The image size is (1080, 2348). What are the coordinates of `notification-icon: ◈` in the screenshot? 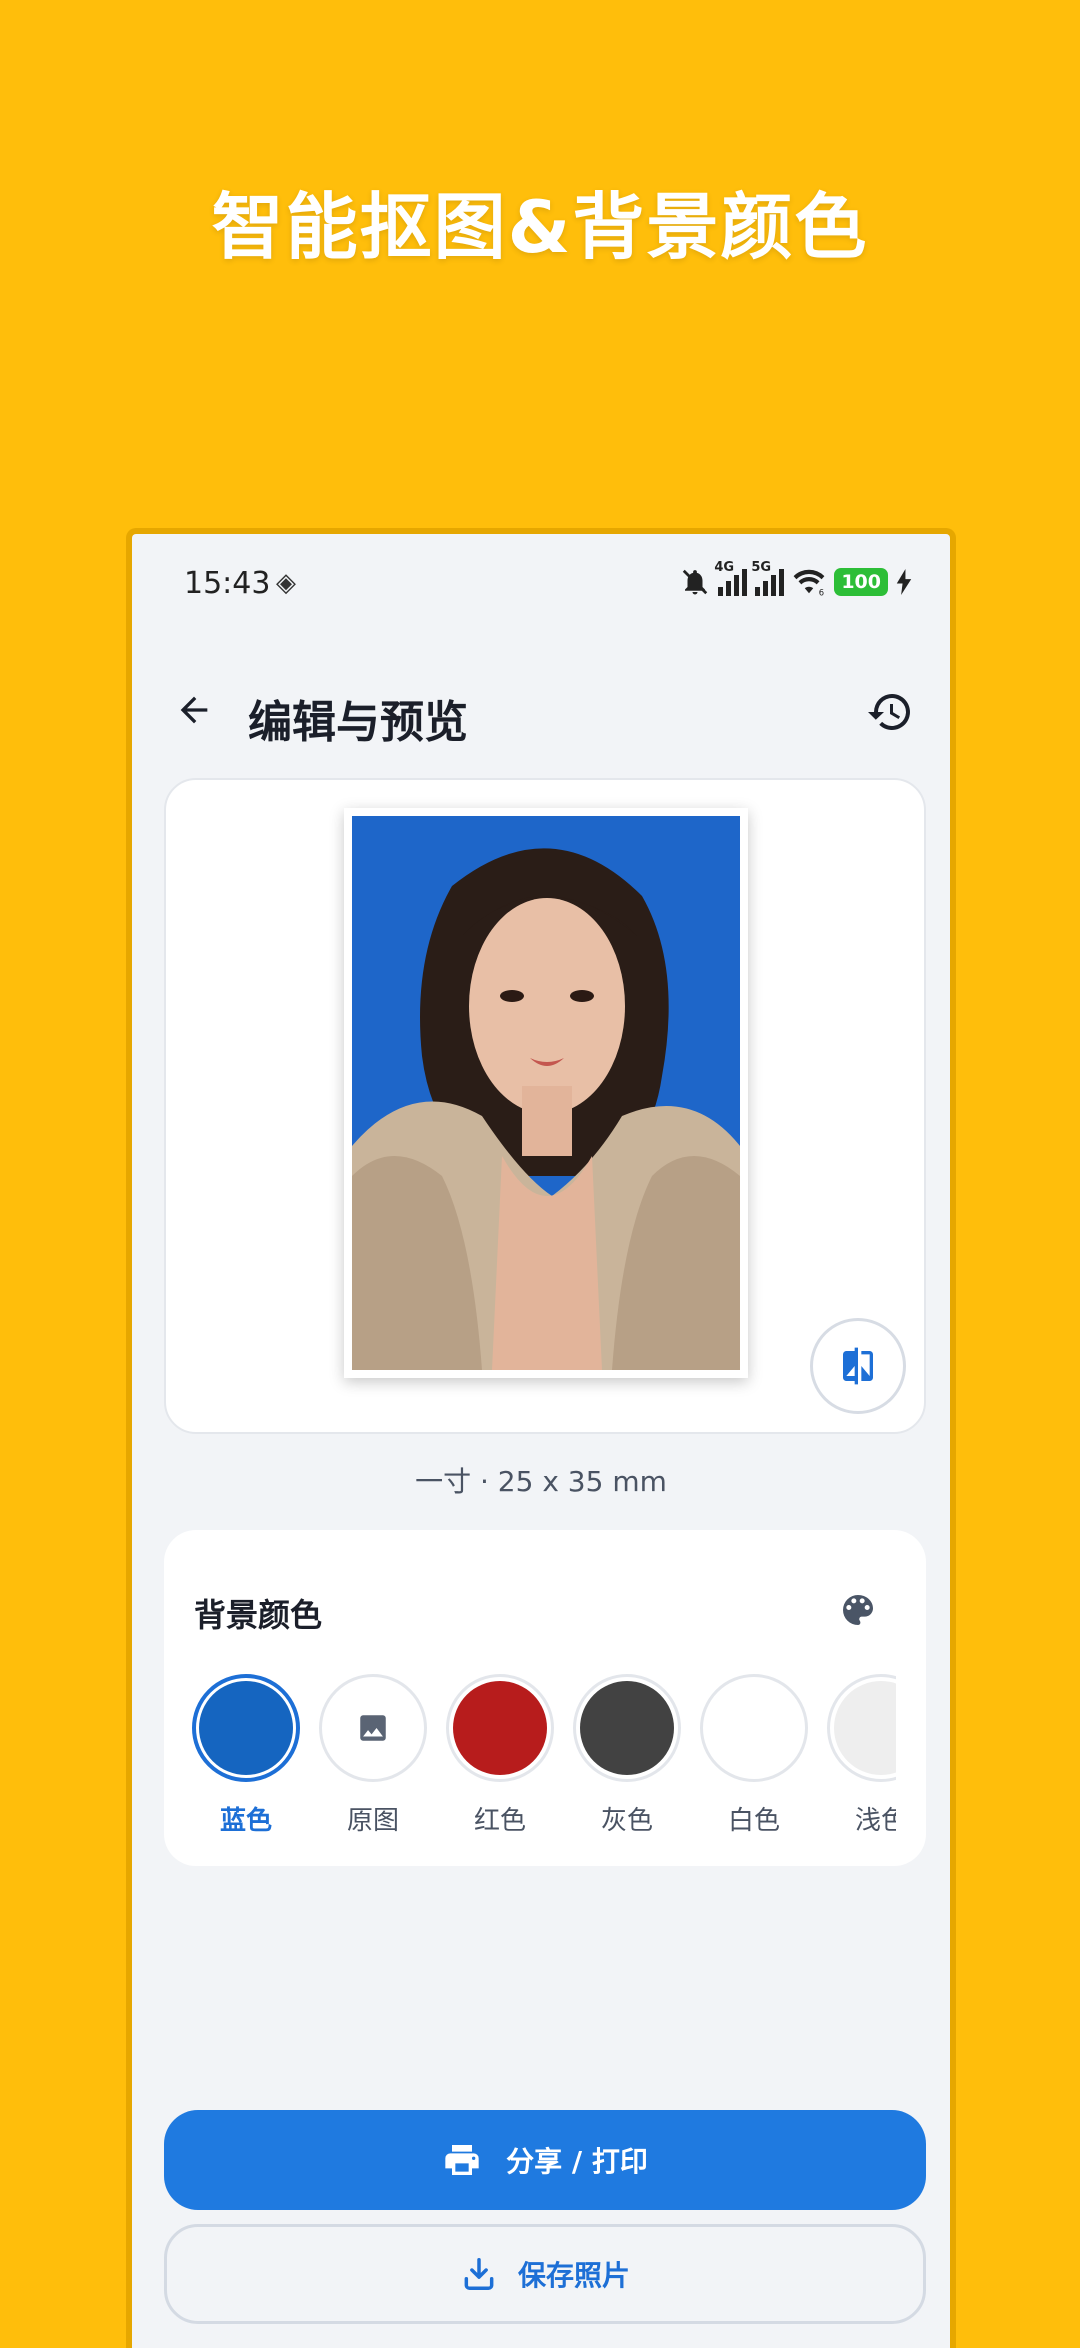 It's located at (286, 583).